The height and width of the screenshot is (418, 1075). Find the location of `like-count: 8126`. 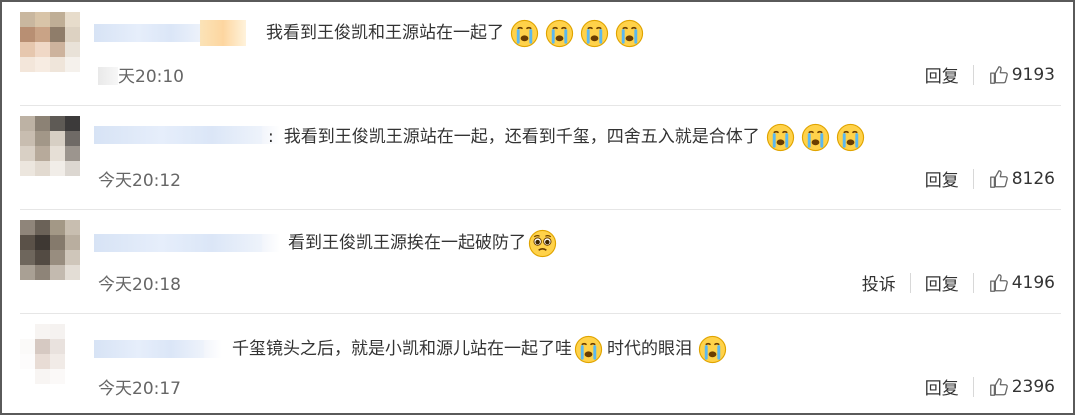

like-count: 8126 is located at coordinates (1033, 178).